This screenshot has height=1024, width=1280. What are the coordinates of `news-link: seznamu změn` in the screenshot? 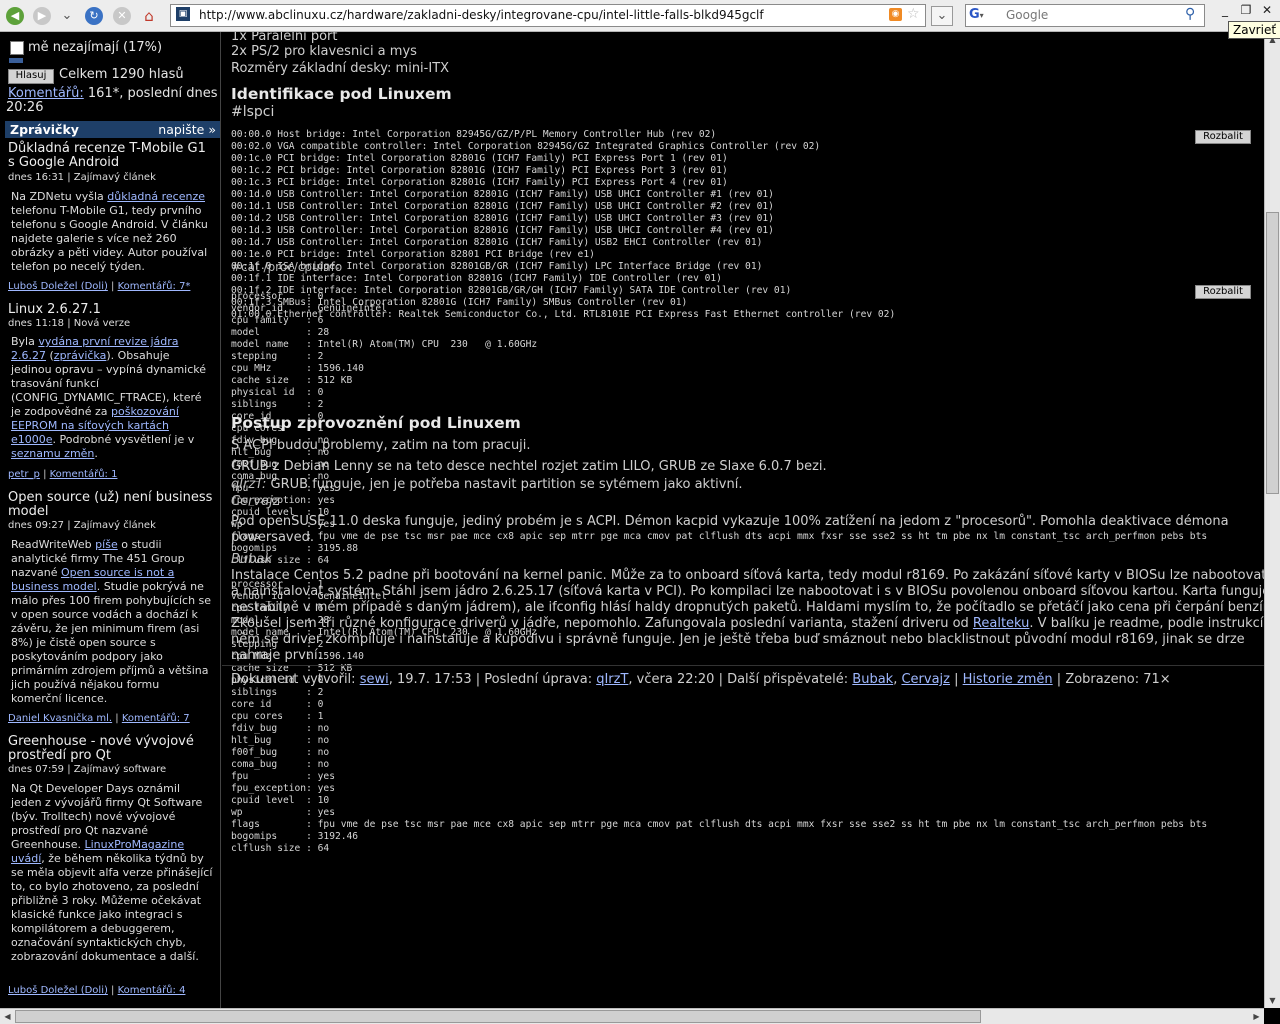 It's located at (52, 453).